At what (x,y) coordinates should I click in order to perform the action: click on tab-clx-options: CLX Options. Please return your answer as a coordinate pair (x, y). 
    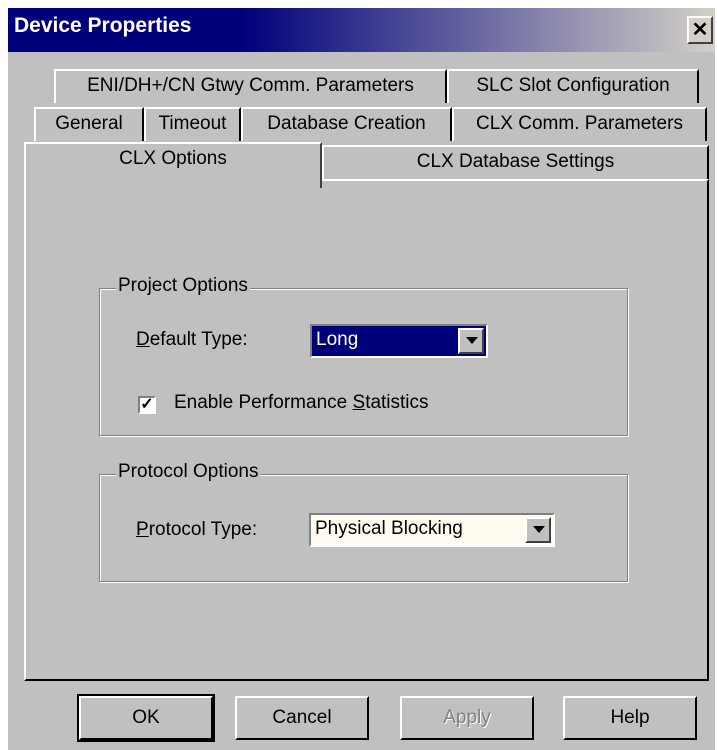
    Looking at the image, I should click on (173, 165).